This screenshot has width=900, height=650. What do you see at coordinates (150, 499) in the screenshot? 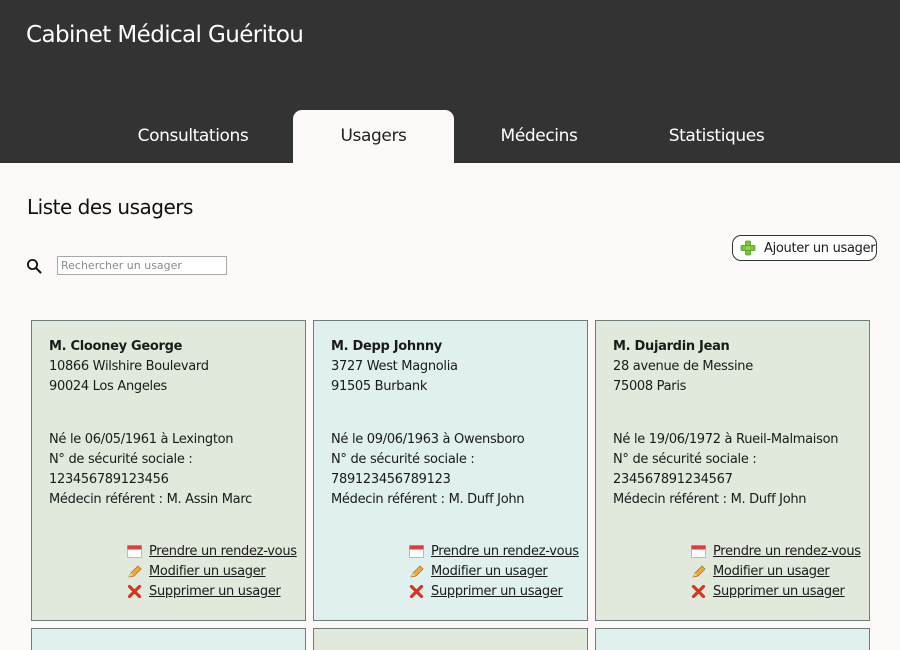
I see `patient-doctor: Médecin référent : M. Assin Marc` at bounding box center [150, 499].